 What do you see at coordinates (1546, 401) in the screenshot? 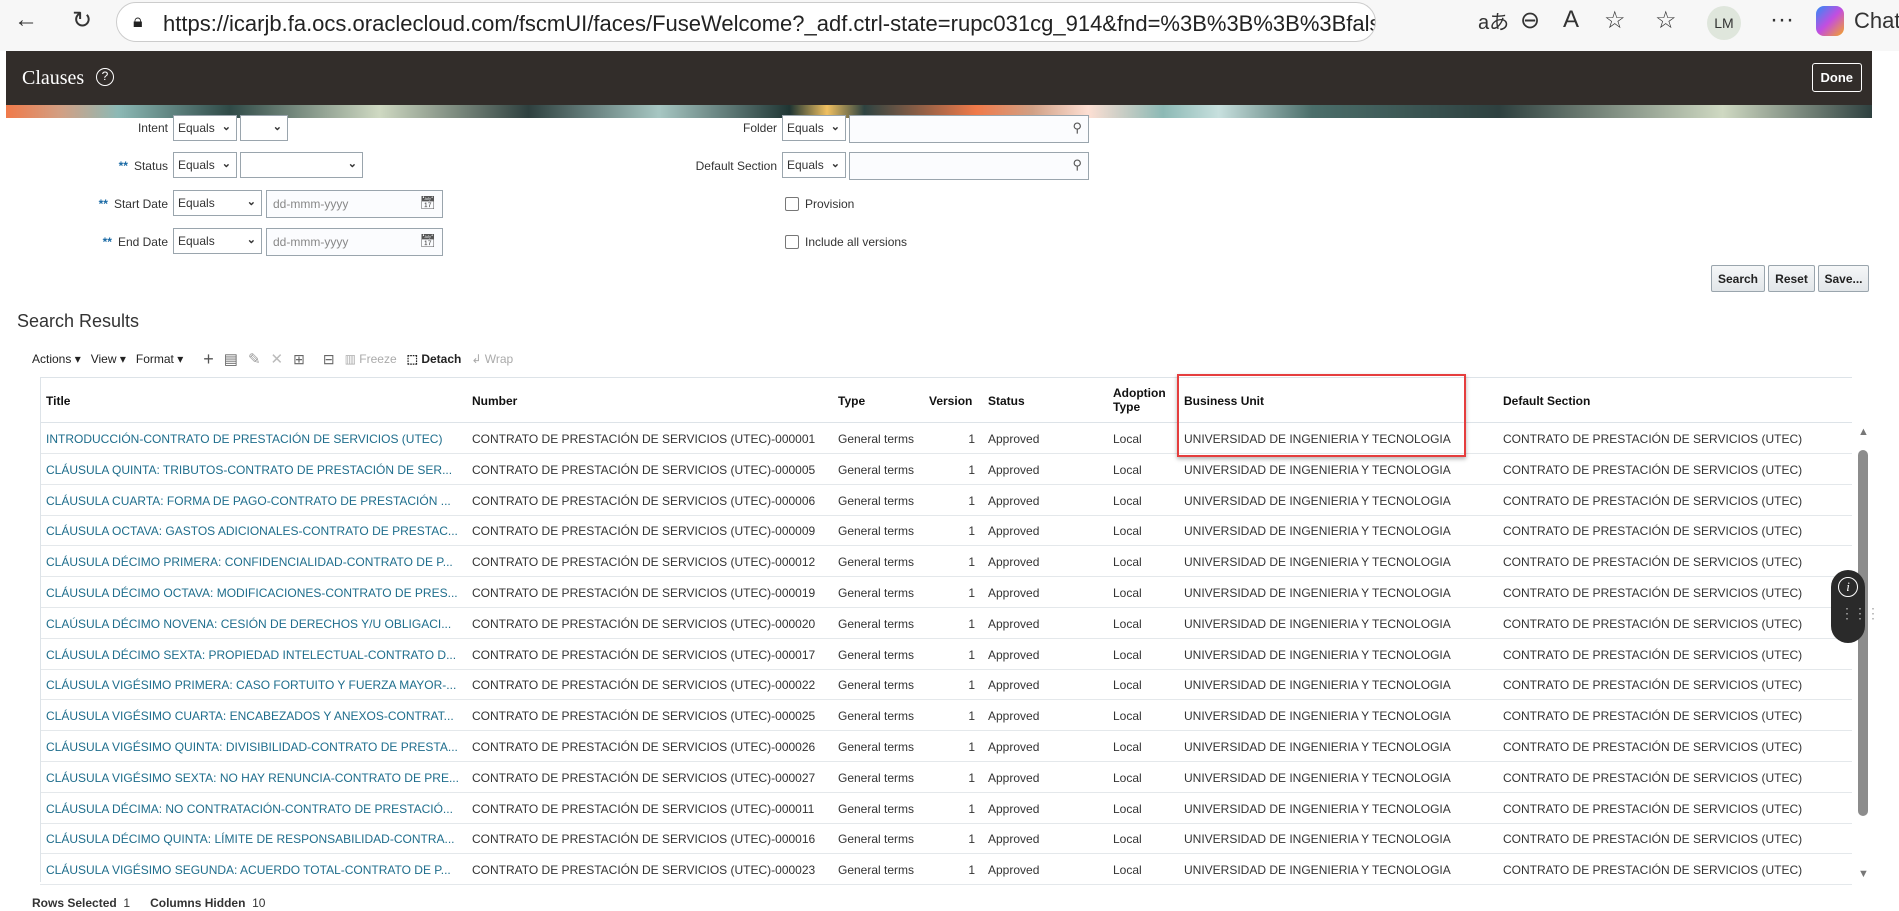
I see `column-header-default-section: Default Section` at bounding box center [1546, 401].